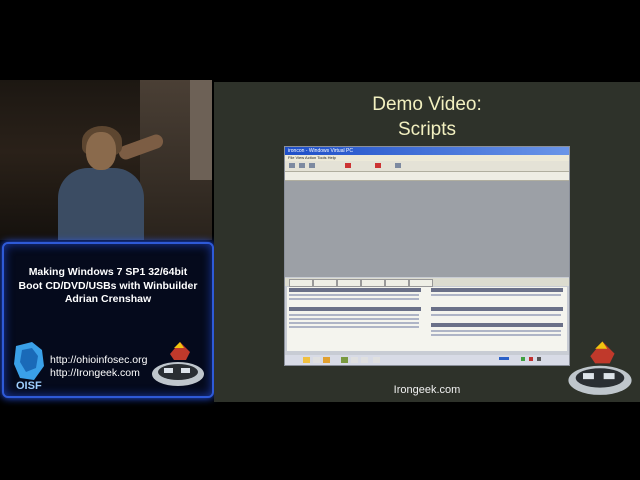 This screenshot has height=480, width=640. Describe the element at coordinates (201, 130) in the screenshot. I see `background-door` at that location.